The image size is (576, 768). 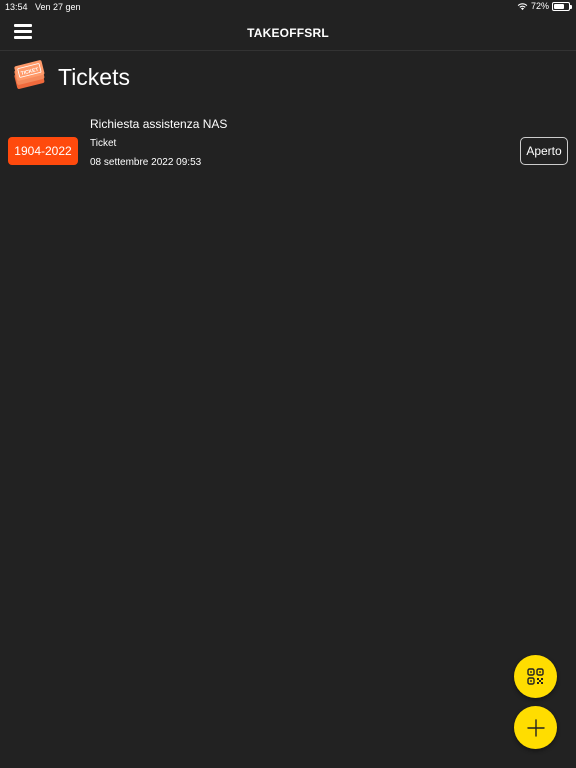 I want to click on page-header: TICKET Tickets, so click(x=71, y=77).